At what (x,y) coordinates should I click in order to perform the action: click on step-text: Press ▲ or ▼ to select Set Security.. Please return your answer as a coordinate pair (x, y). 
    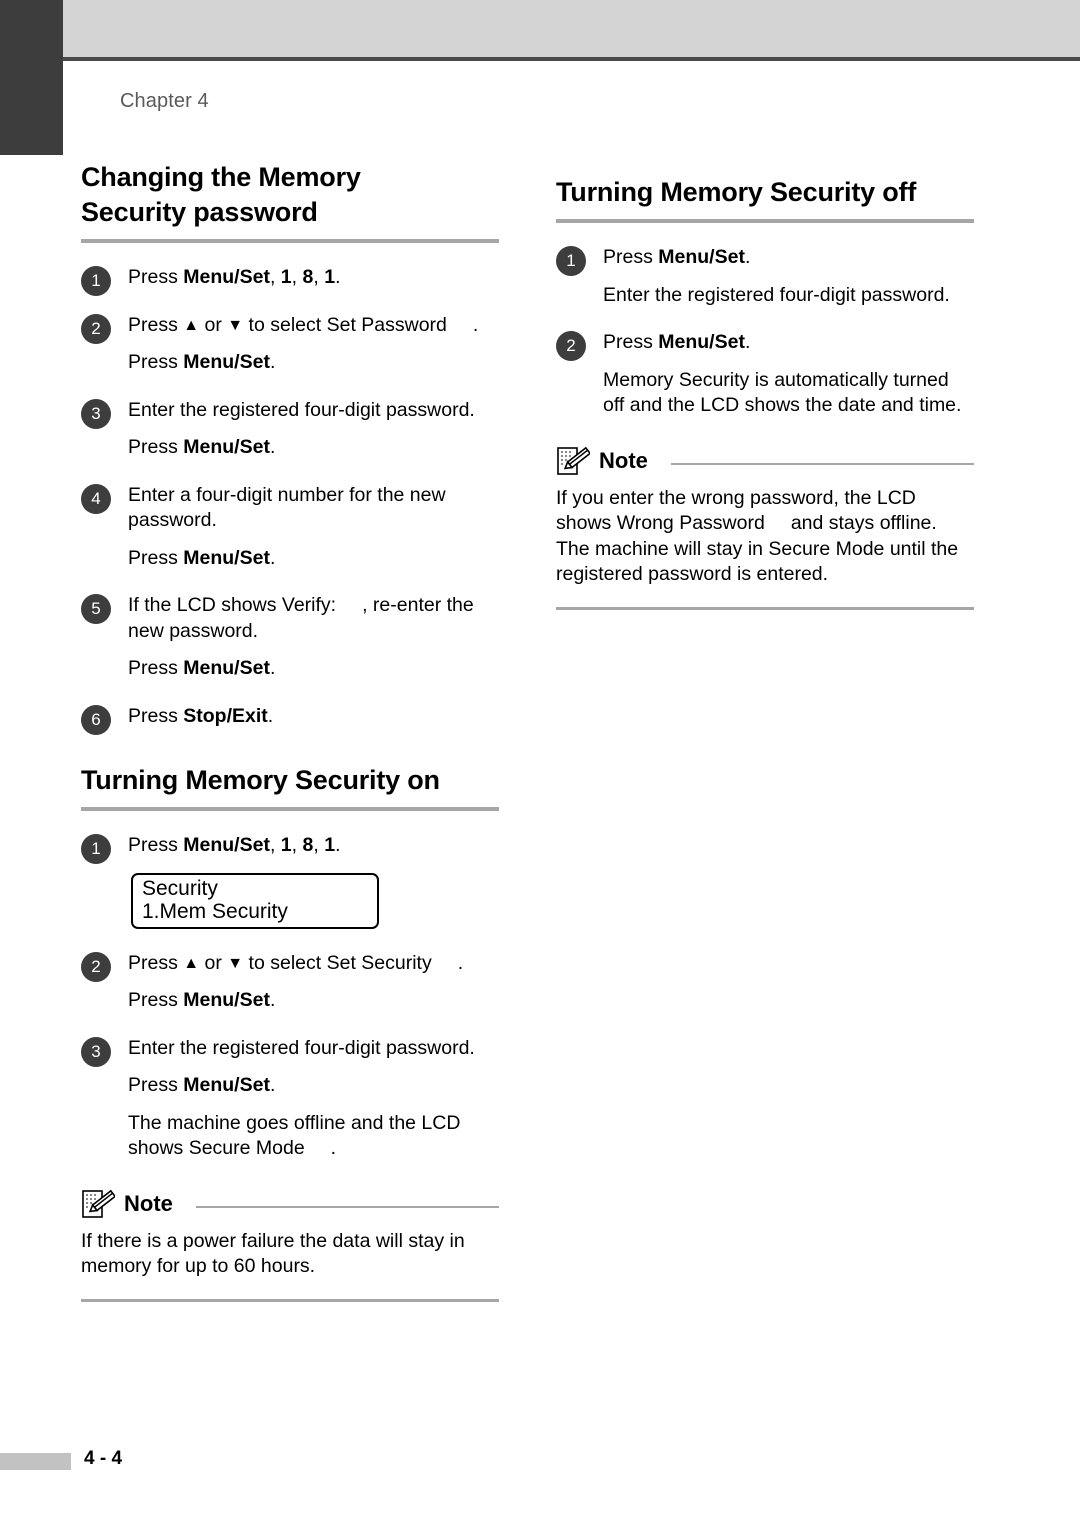
    Looking at the image, I should click on (313, 964).